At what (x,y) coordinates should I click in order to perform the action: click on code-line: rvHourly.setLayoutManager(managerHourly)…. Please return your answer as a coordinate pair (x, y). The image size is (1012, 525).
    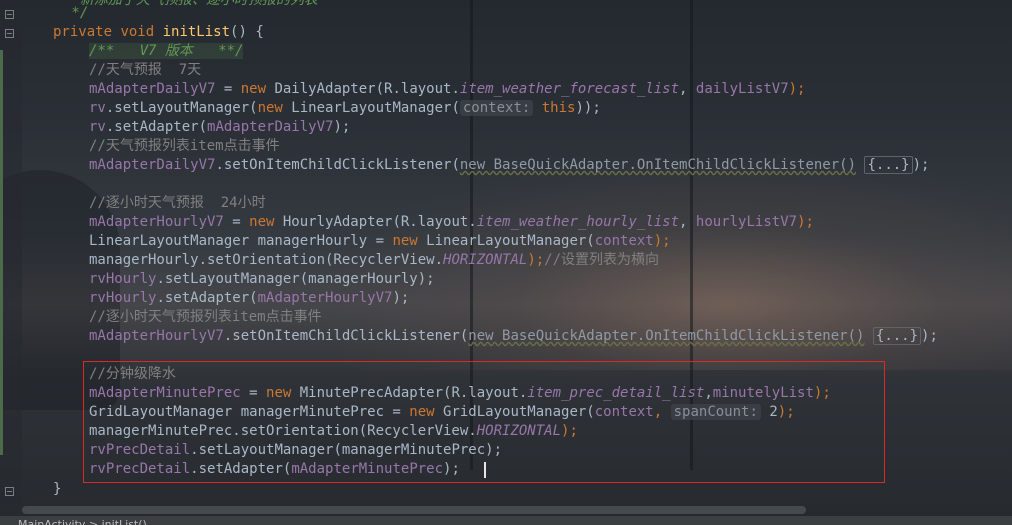
    Looking at the image, I should click on (262, 279).